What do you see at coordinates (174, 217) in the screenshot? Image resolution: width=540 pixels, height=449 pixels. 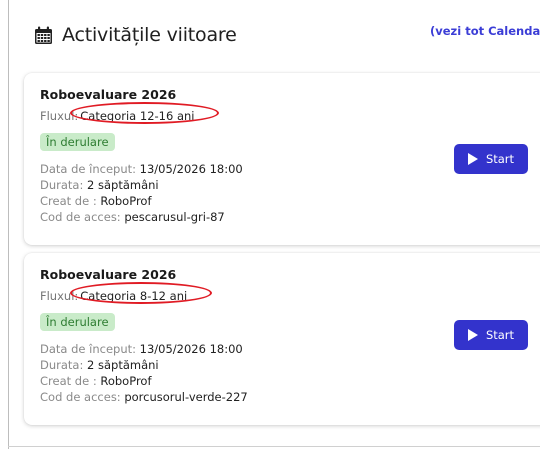 I see `access-code-value: pescarusul-gri-87` at bounding box center [174, 217].